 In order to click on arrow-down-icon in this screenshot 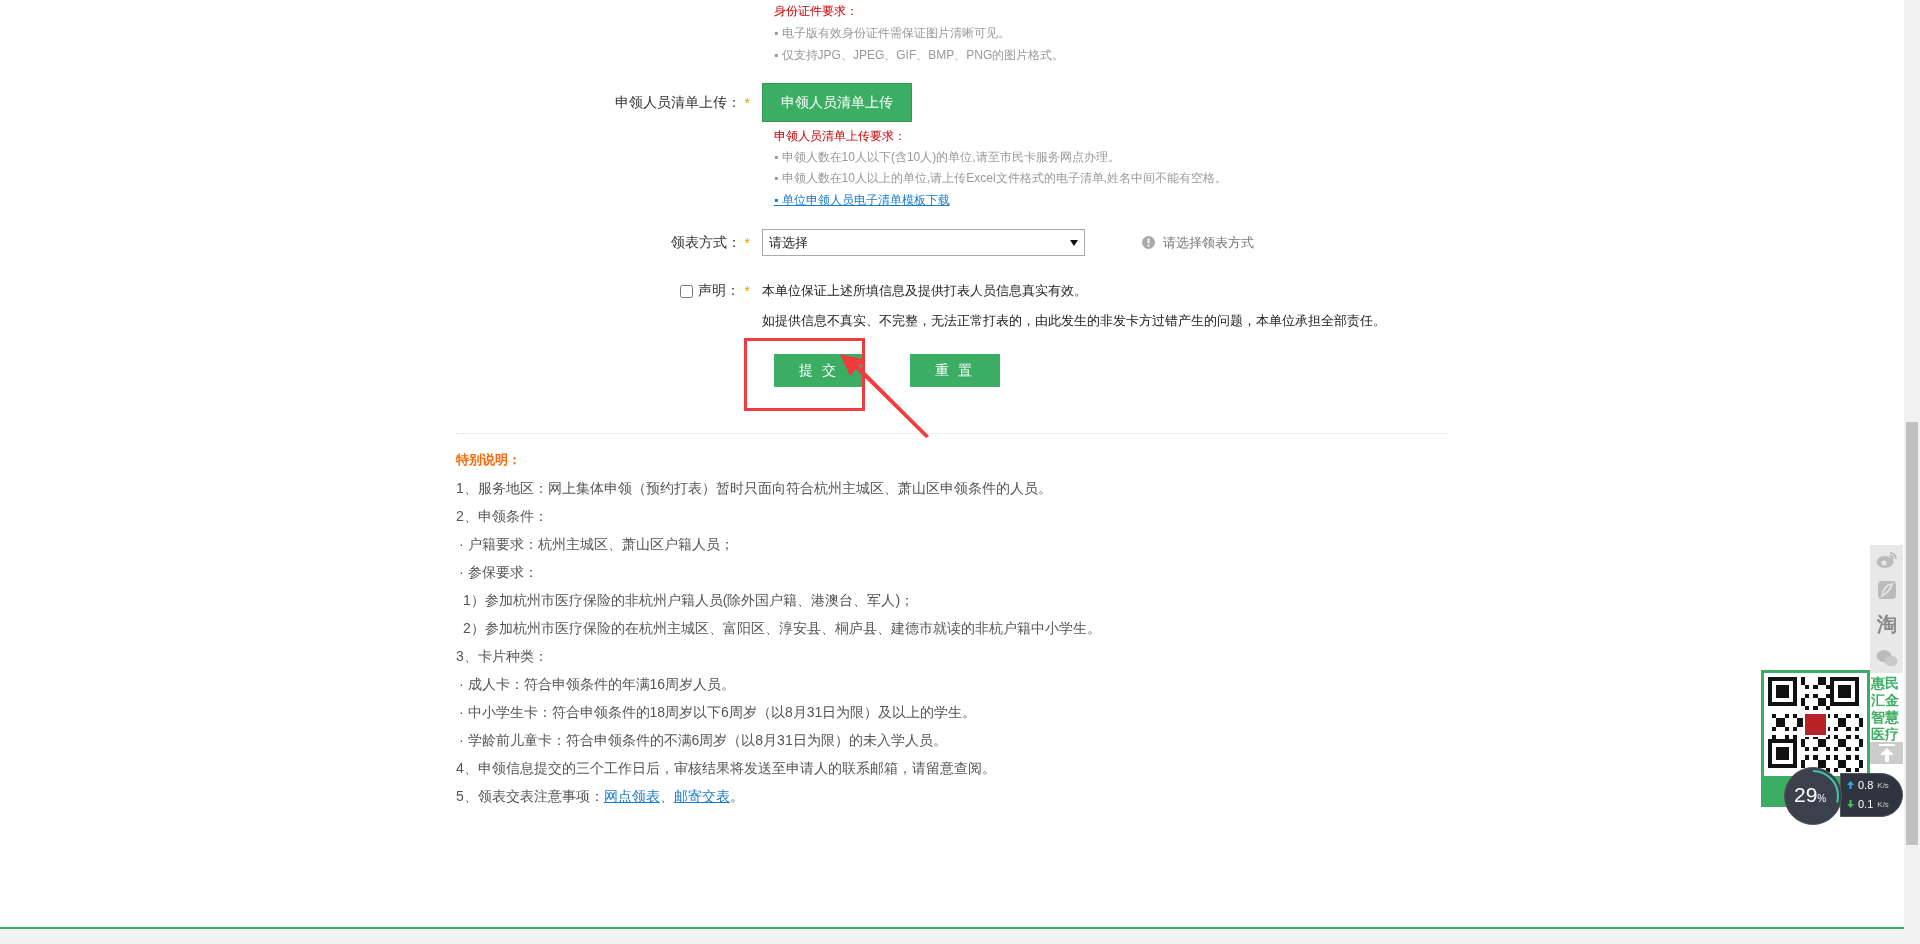, I will do `click(1850, 804)`.